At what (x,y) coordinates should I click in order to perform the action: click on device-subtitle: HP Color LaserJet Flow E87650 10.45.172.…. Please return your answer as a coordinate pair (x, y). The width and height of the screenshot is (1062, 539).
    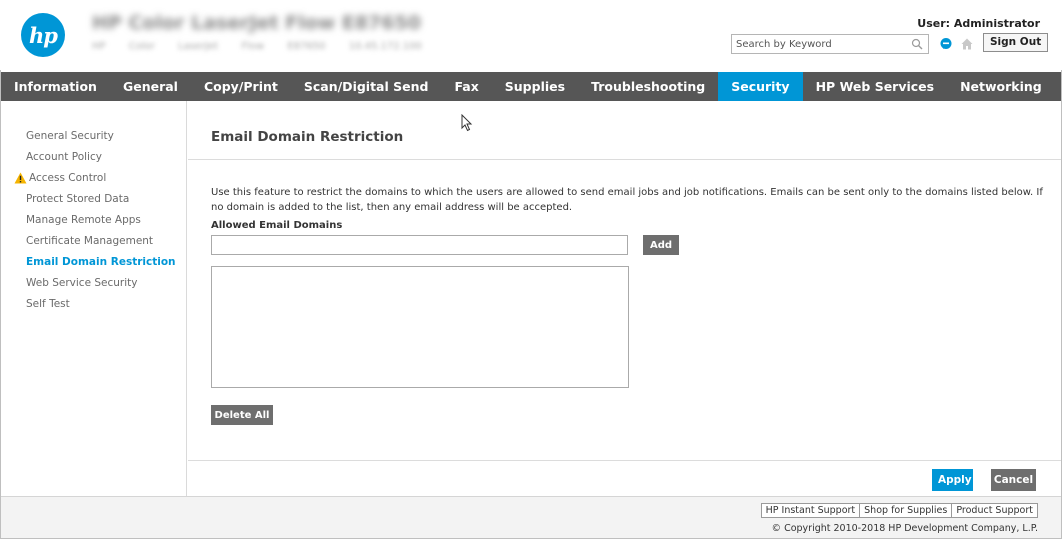
    Looking at the image, I should click on (257, 46).